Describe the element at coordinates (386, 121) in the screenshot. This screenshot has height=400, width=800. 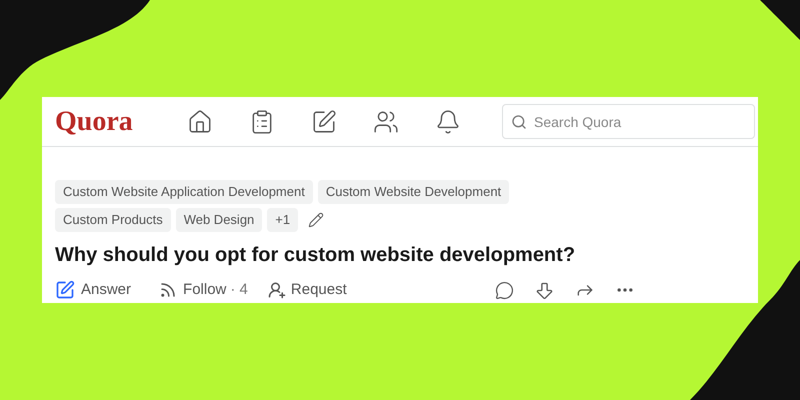
I see `people-icon` at that location.